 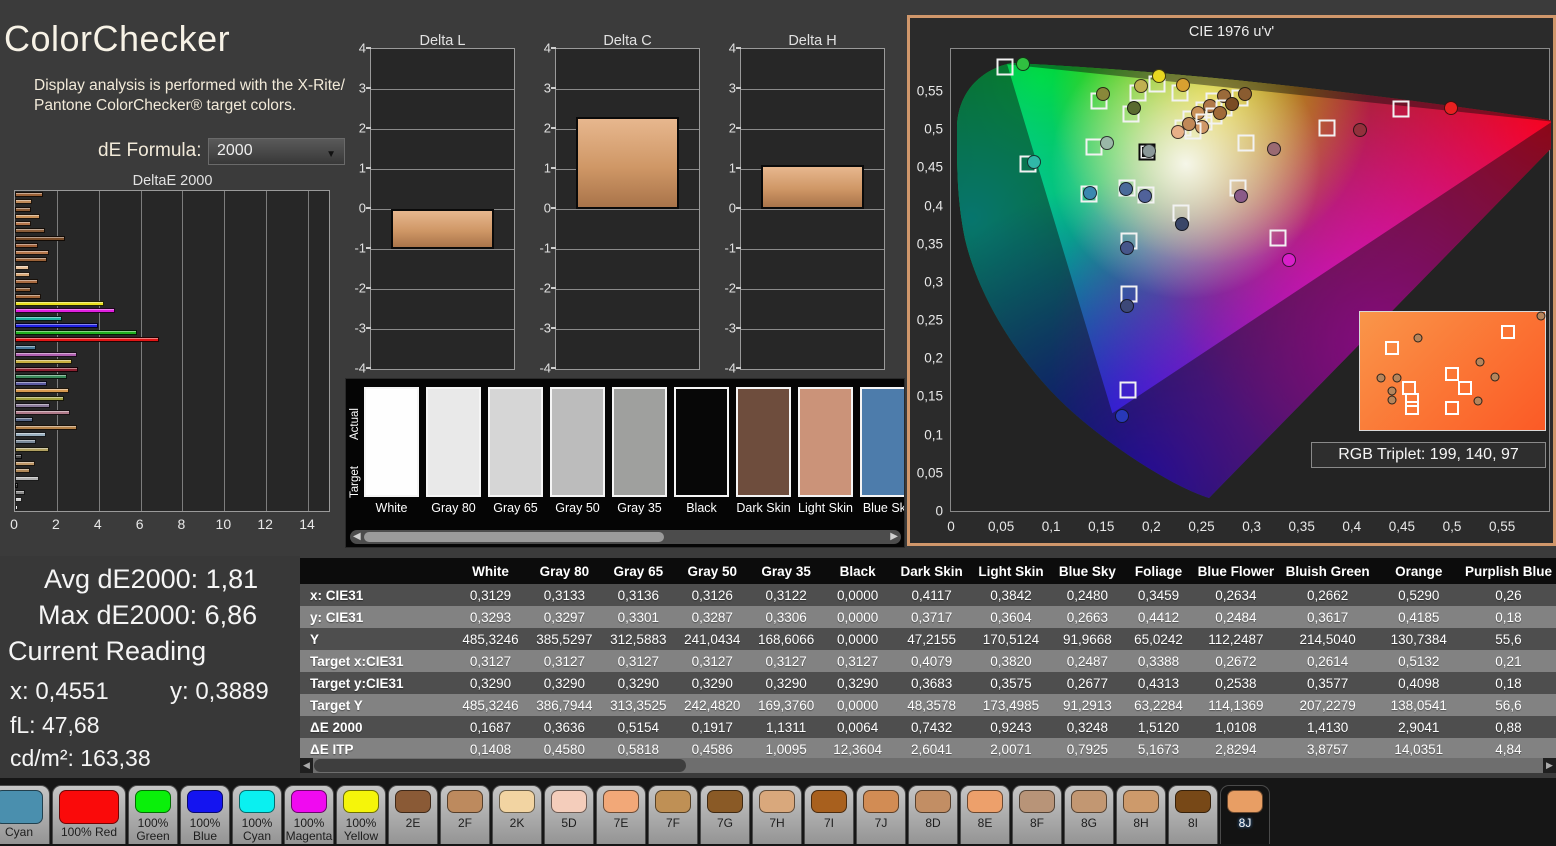 What do you see at coordinates (172, 152) in the screenshot?
I see `de-formula-row: dE Formula: 2000 ▼` at bounding box center [172, 152].